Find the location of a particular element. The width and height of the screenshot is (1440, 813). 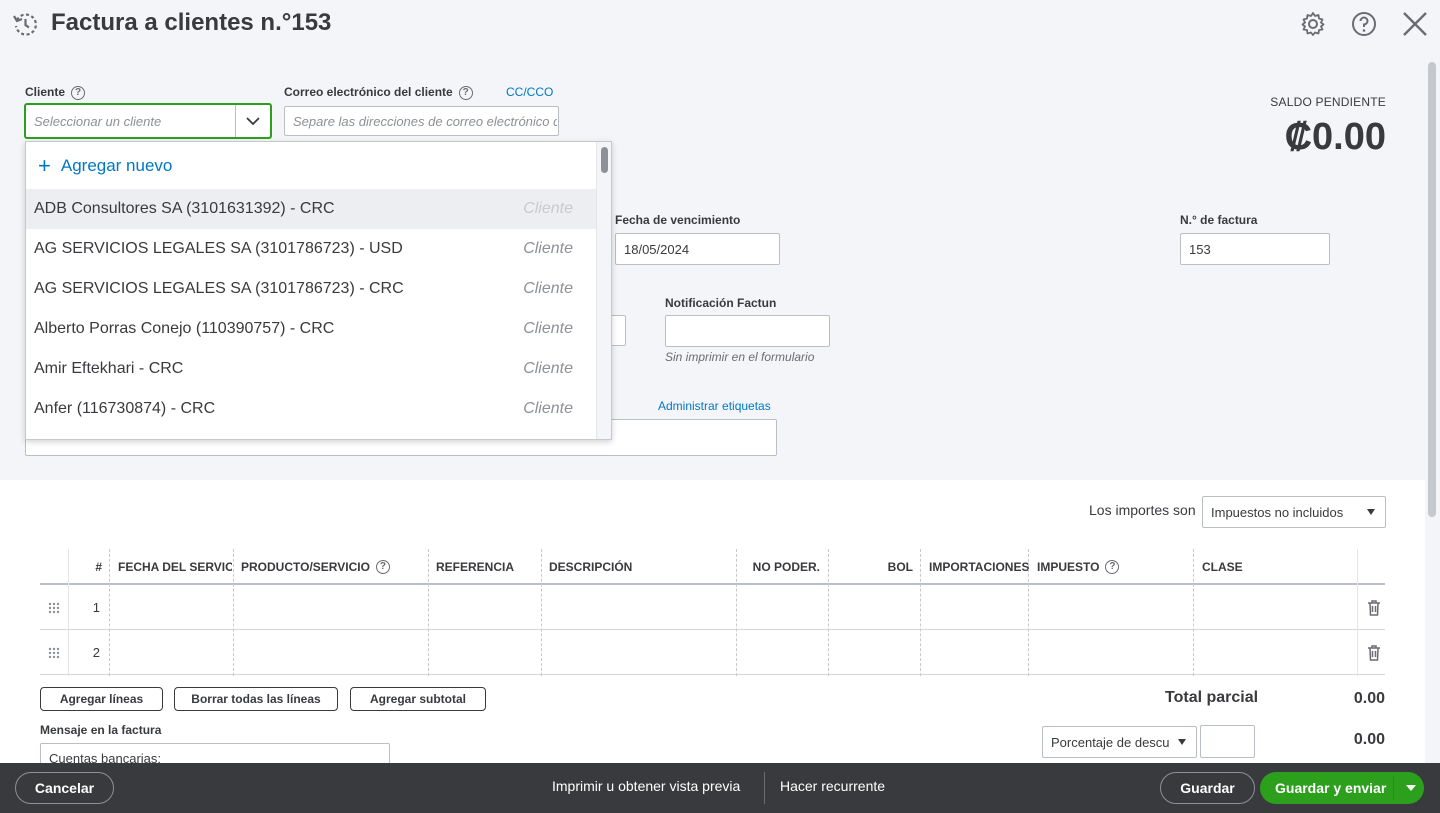

customer-label: Cliente? is located at coordinates (55, 92).